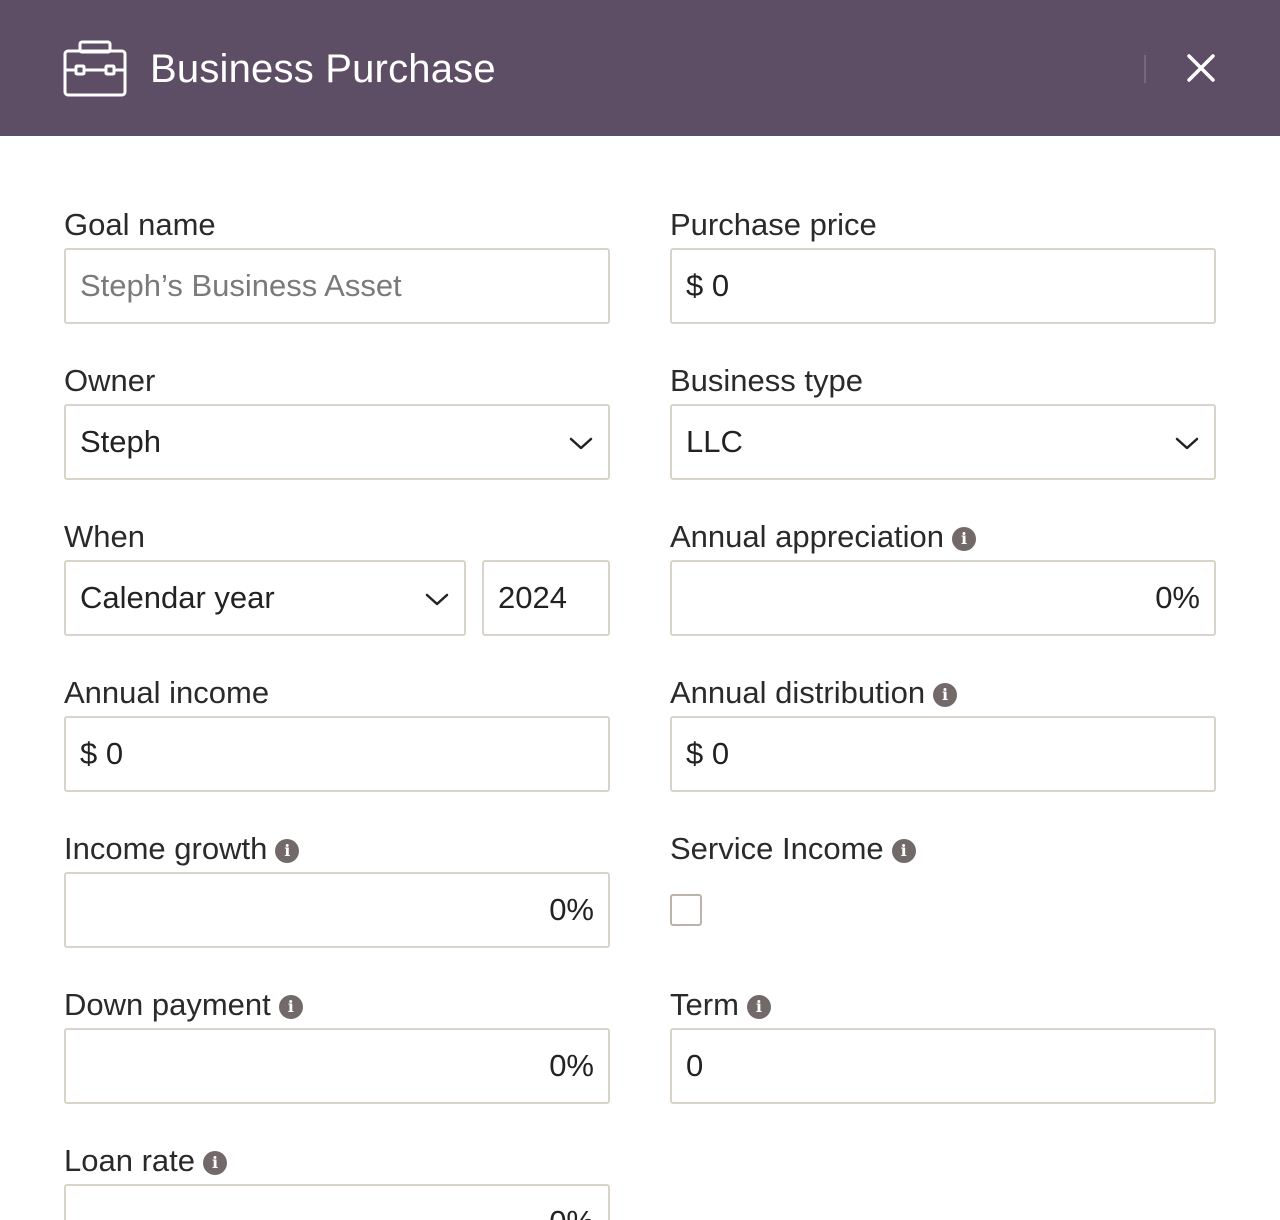  Describe the element at coordinates (532, 597) in the screenshot. I see `when-year-value: 2024` at that location.